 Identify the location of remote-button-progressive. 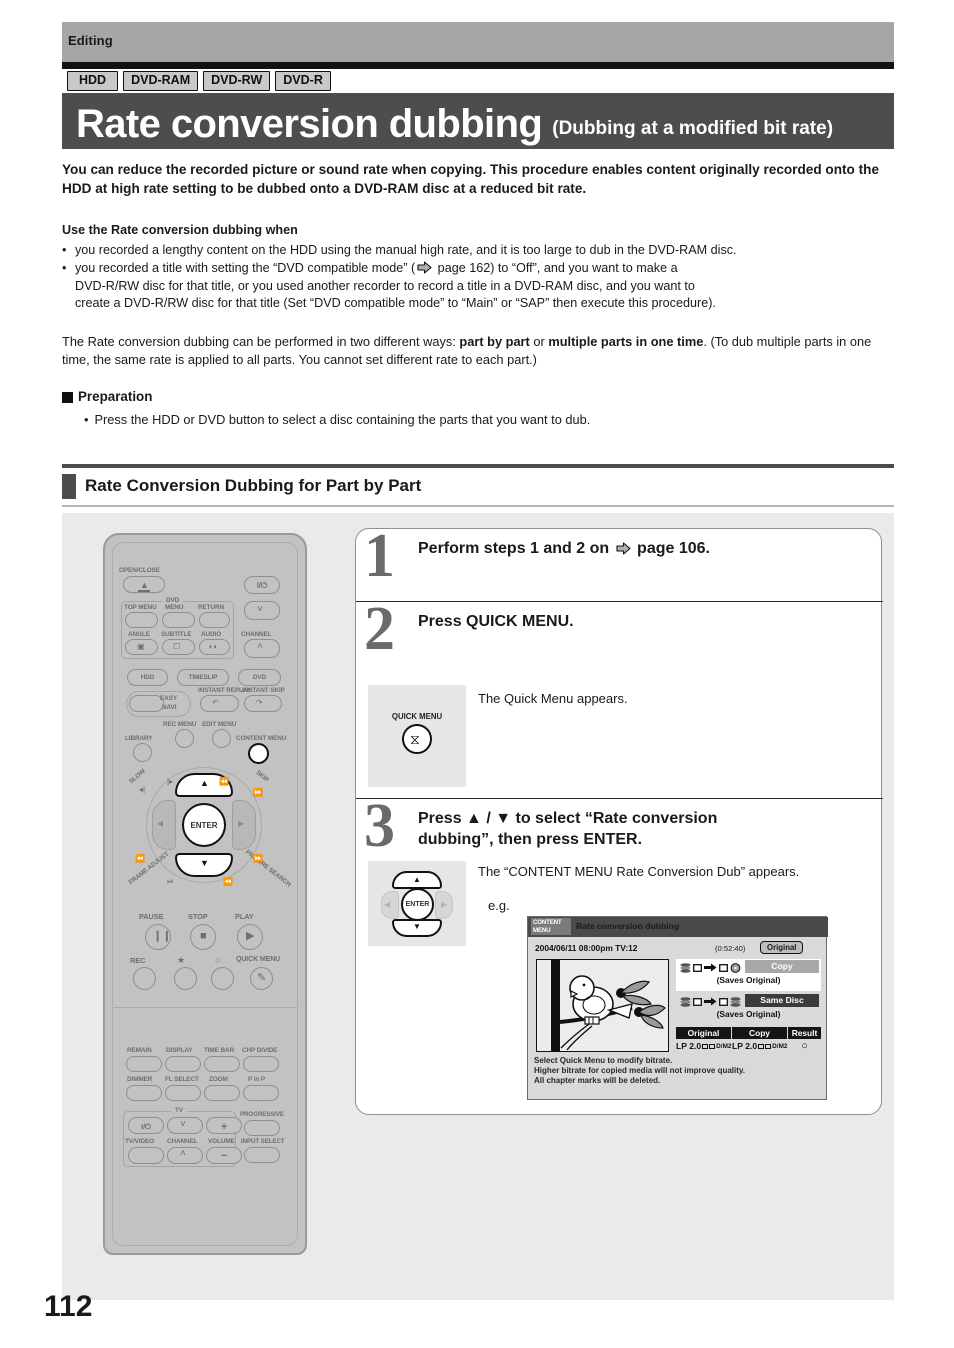
(262, 1128).